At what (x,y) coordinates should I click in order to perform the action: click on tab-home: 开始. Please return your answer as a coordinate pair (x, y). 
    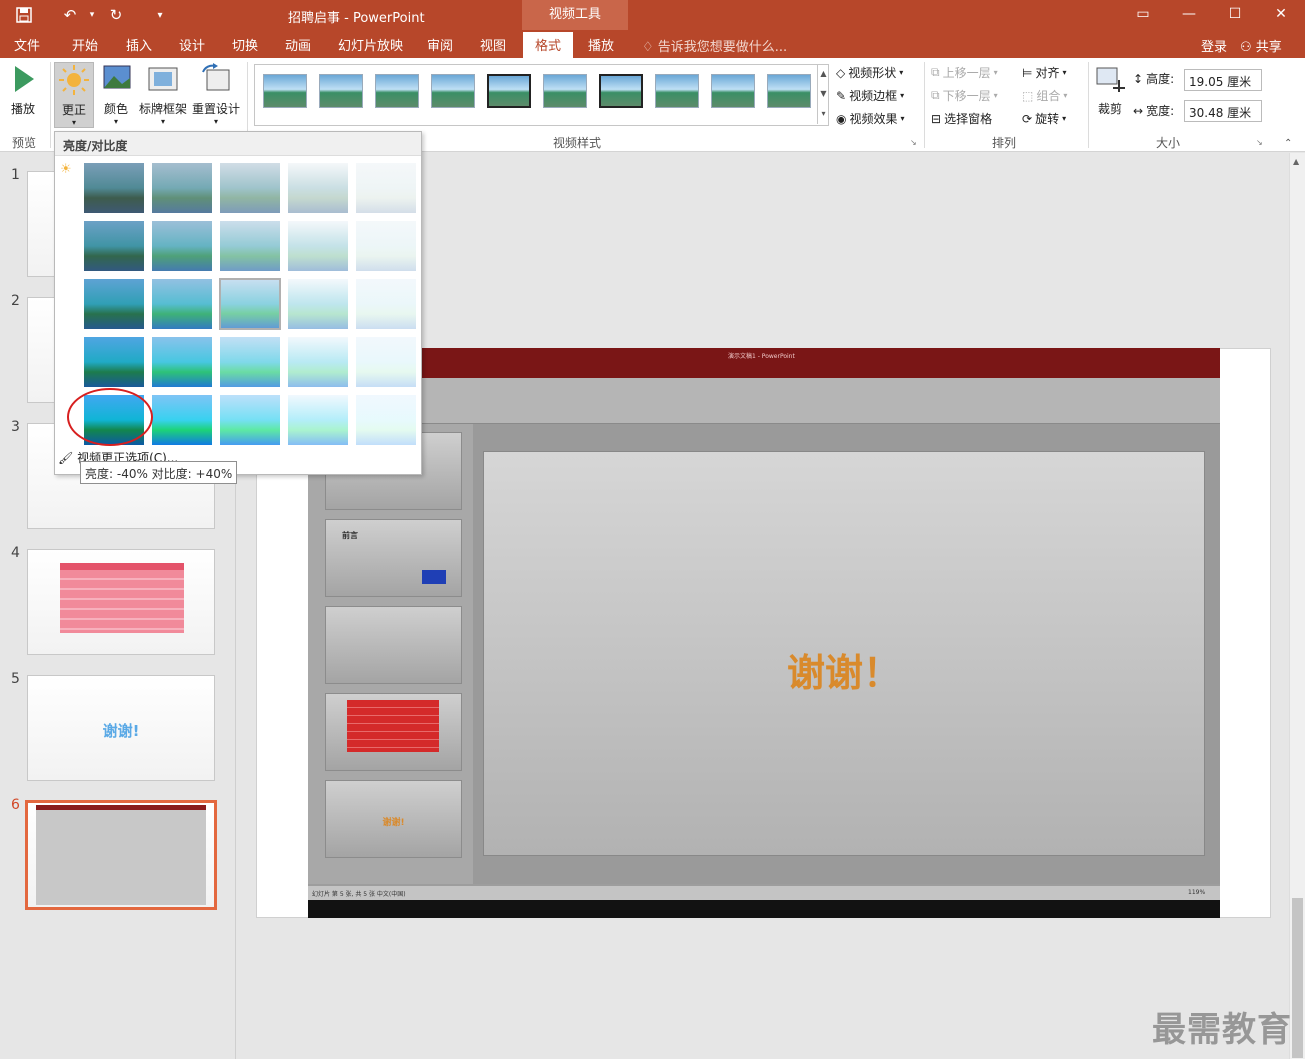
    Looking at the image, I should click on (85, 44).